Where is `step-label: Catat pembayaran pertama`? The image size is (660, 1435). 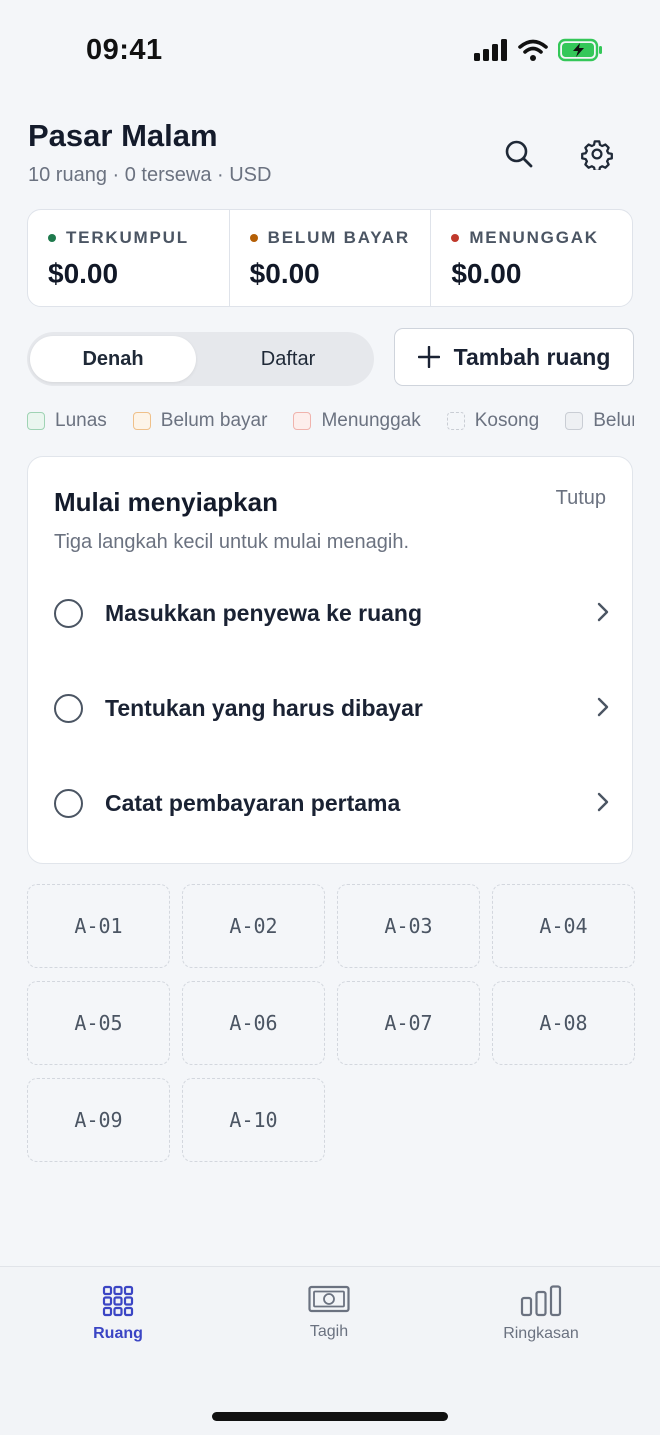
step-label: Catat pembayaran pertama is located at coordinates (253, 802).